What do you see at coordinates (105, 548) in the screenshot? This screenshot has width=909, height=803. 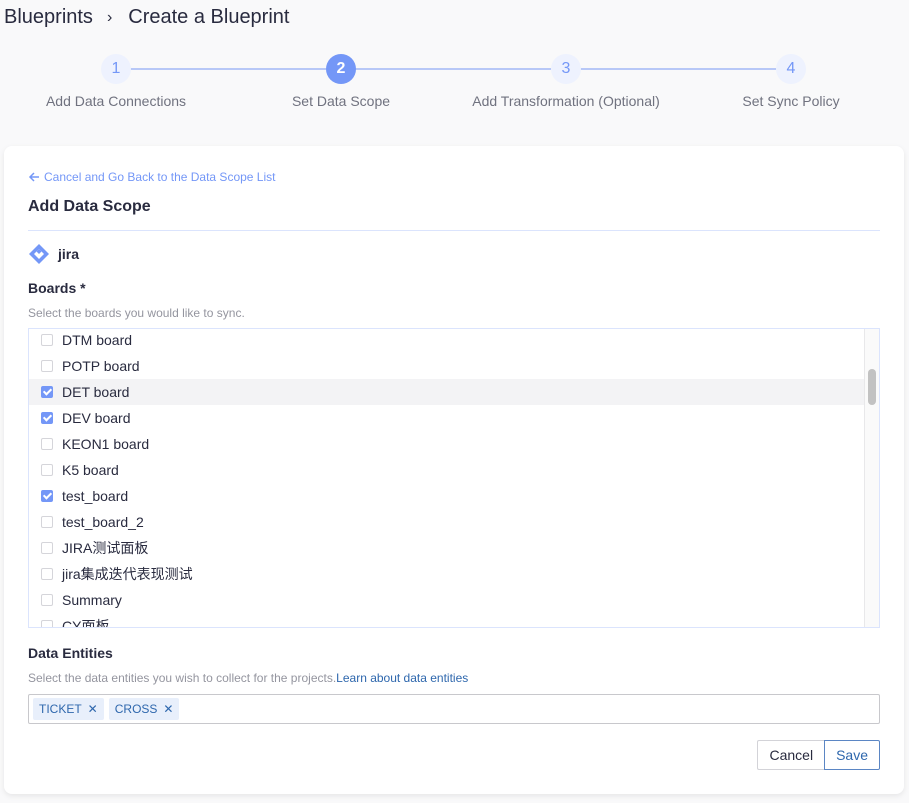 I see `board-name: JIRA测试面板` at bounding box center [105, 548].